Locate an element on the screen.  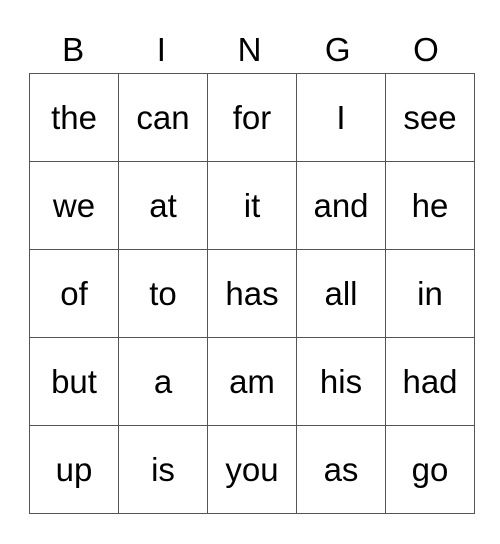
grid-row: of to has all in is located at coordinates (252, 293).